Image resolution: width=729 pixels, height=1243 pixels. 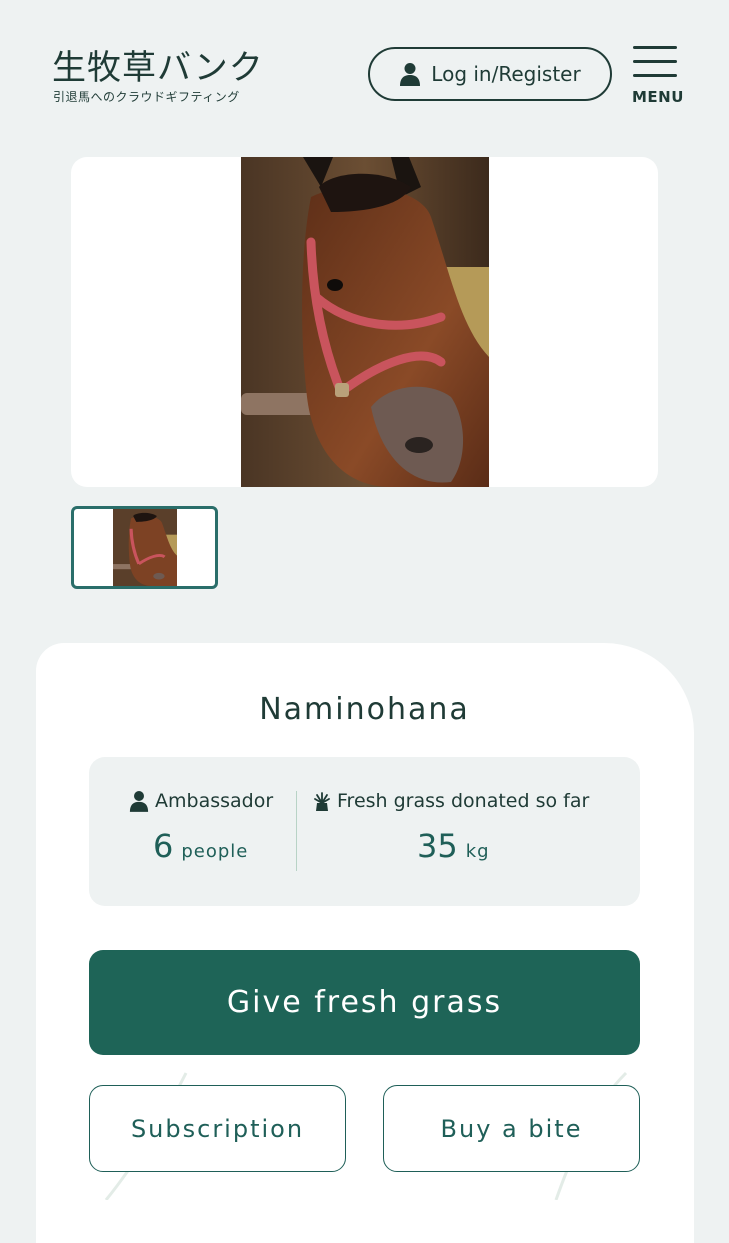 I want to click on horse-photo, so click(x=365, y=322).